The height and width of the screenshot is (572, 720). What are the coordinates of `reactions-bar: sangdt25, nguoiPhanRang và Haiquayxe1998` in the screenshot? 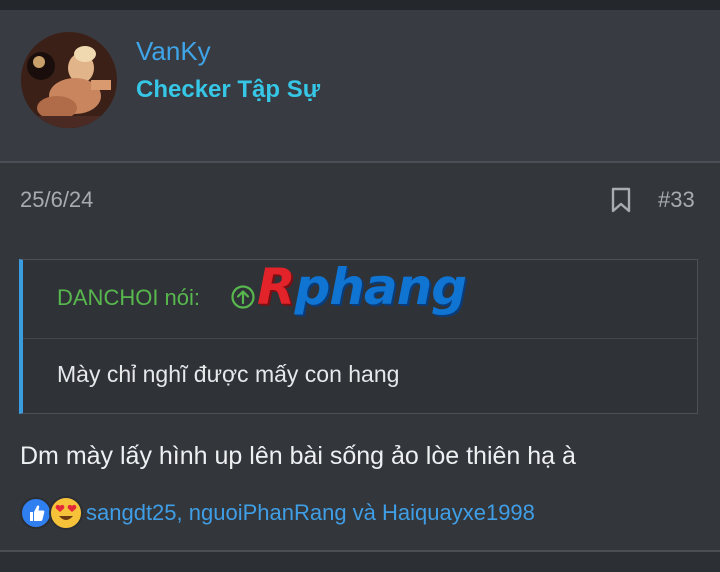 It's located at (360, 513).